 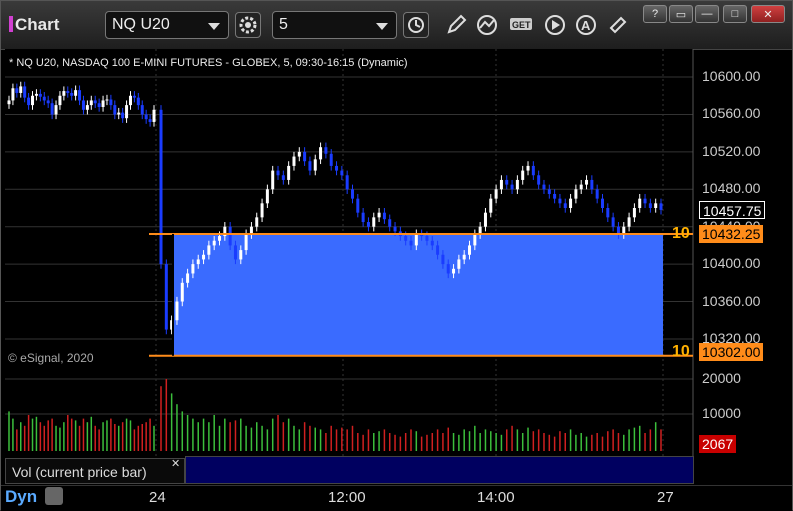 What do you see at coordinates (157, 497) in the screenshot?
I see `x-label: 24` at bounding box center [157, 497].